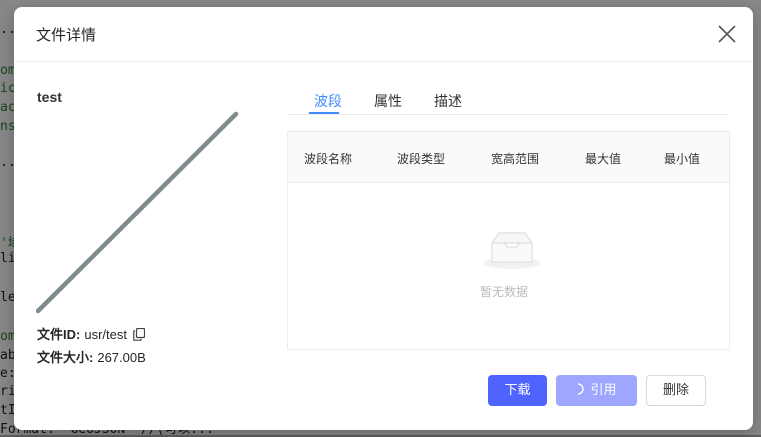  Describe the element at coordinates (508, 101) in the screenshot. I see `tab-bar: 波段 属性 描述` at that location.